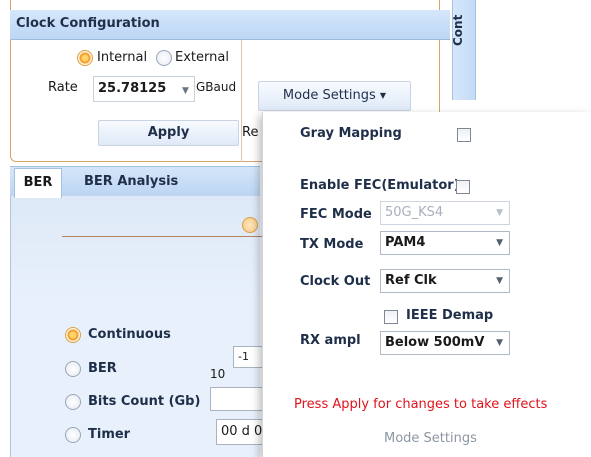 The width and height of the screenshot is (591, 457). I want to click on gray-mapping-checkbox, so click(464, 135).